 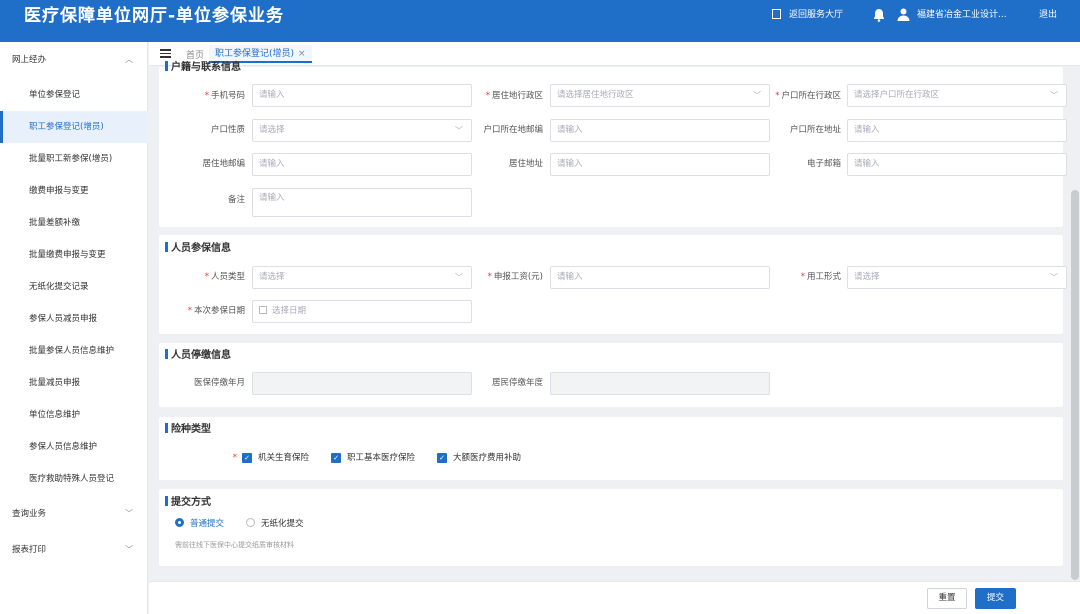 What do you see at coordinates (660, 383) in the screenshot?
I see `resident-stop-input` at bounding box center [660, 383].